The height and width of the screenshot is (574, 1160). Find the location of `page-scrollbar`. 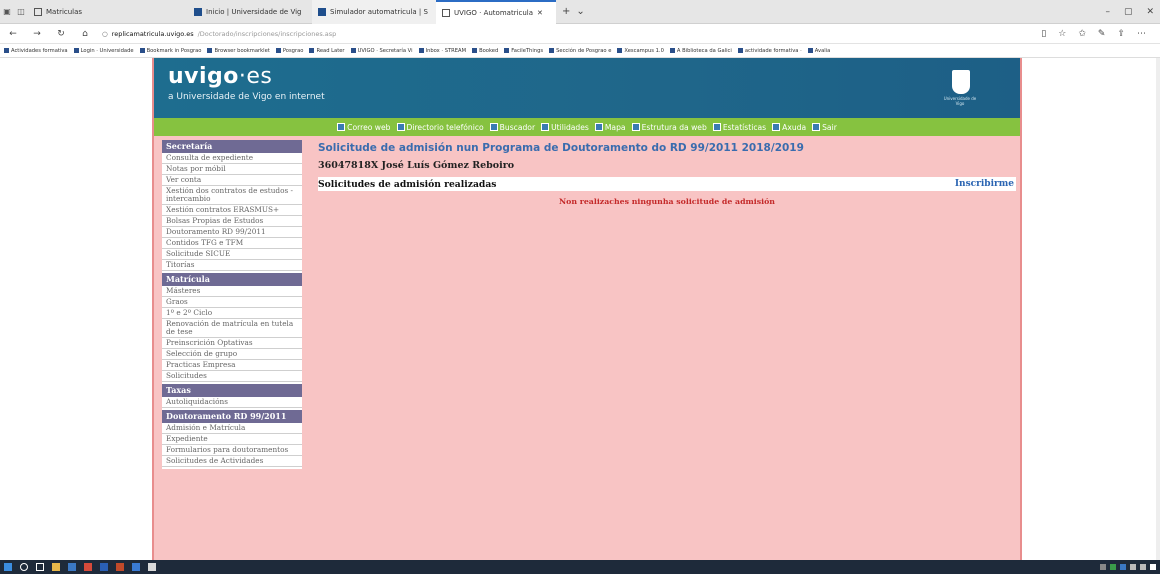

page-scrollbar is located at coordinates (1158, 310).